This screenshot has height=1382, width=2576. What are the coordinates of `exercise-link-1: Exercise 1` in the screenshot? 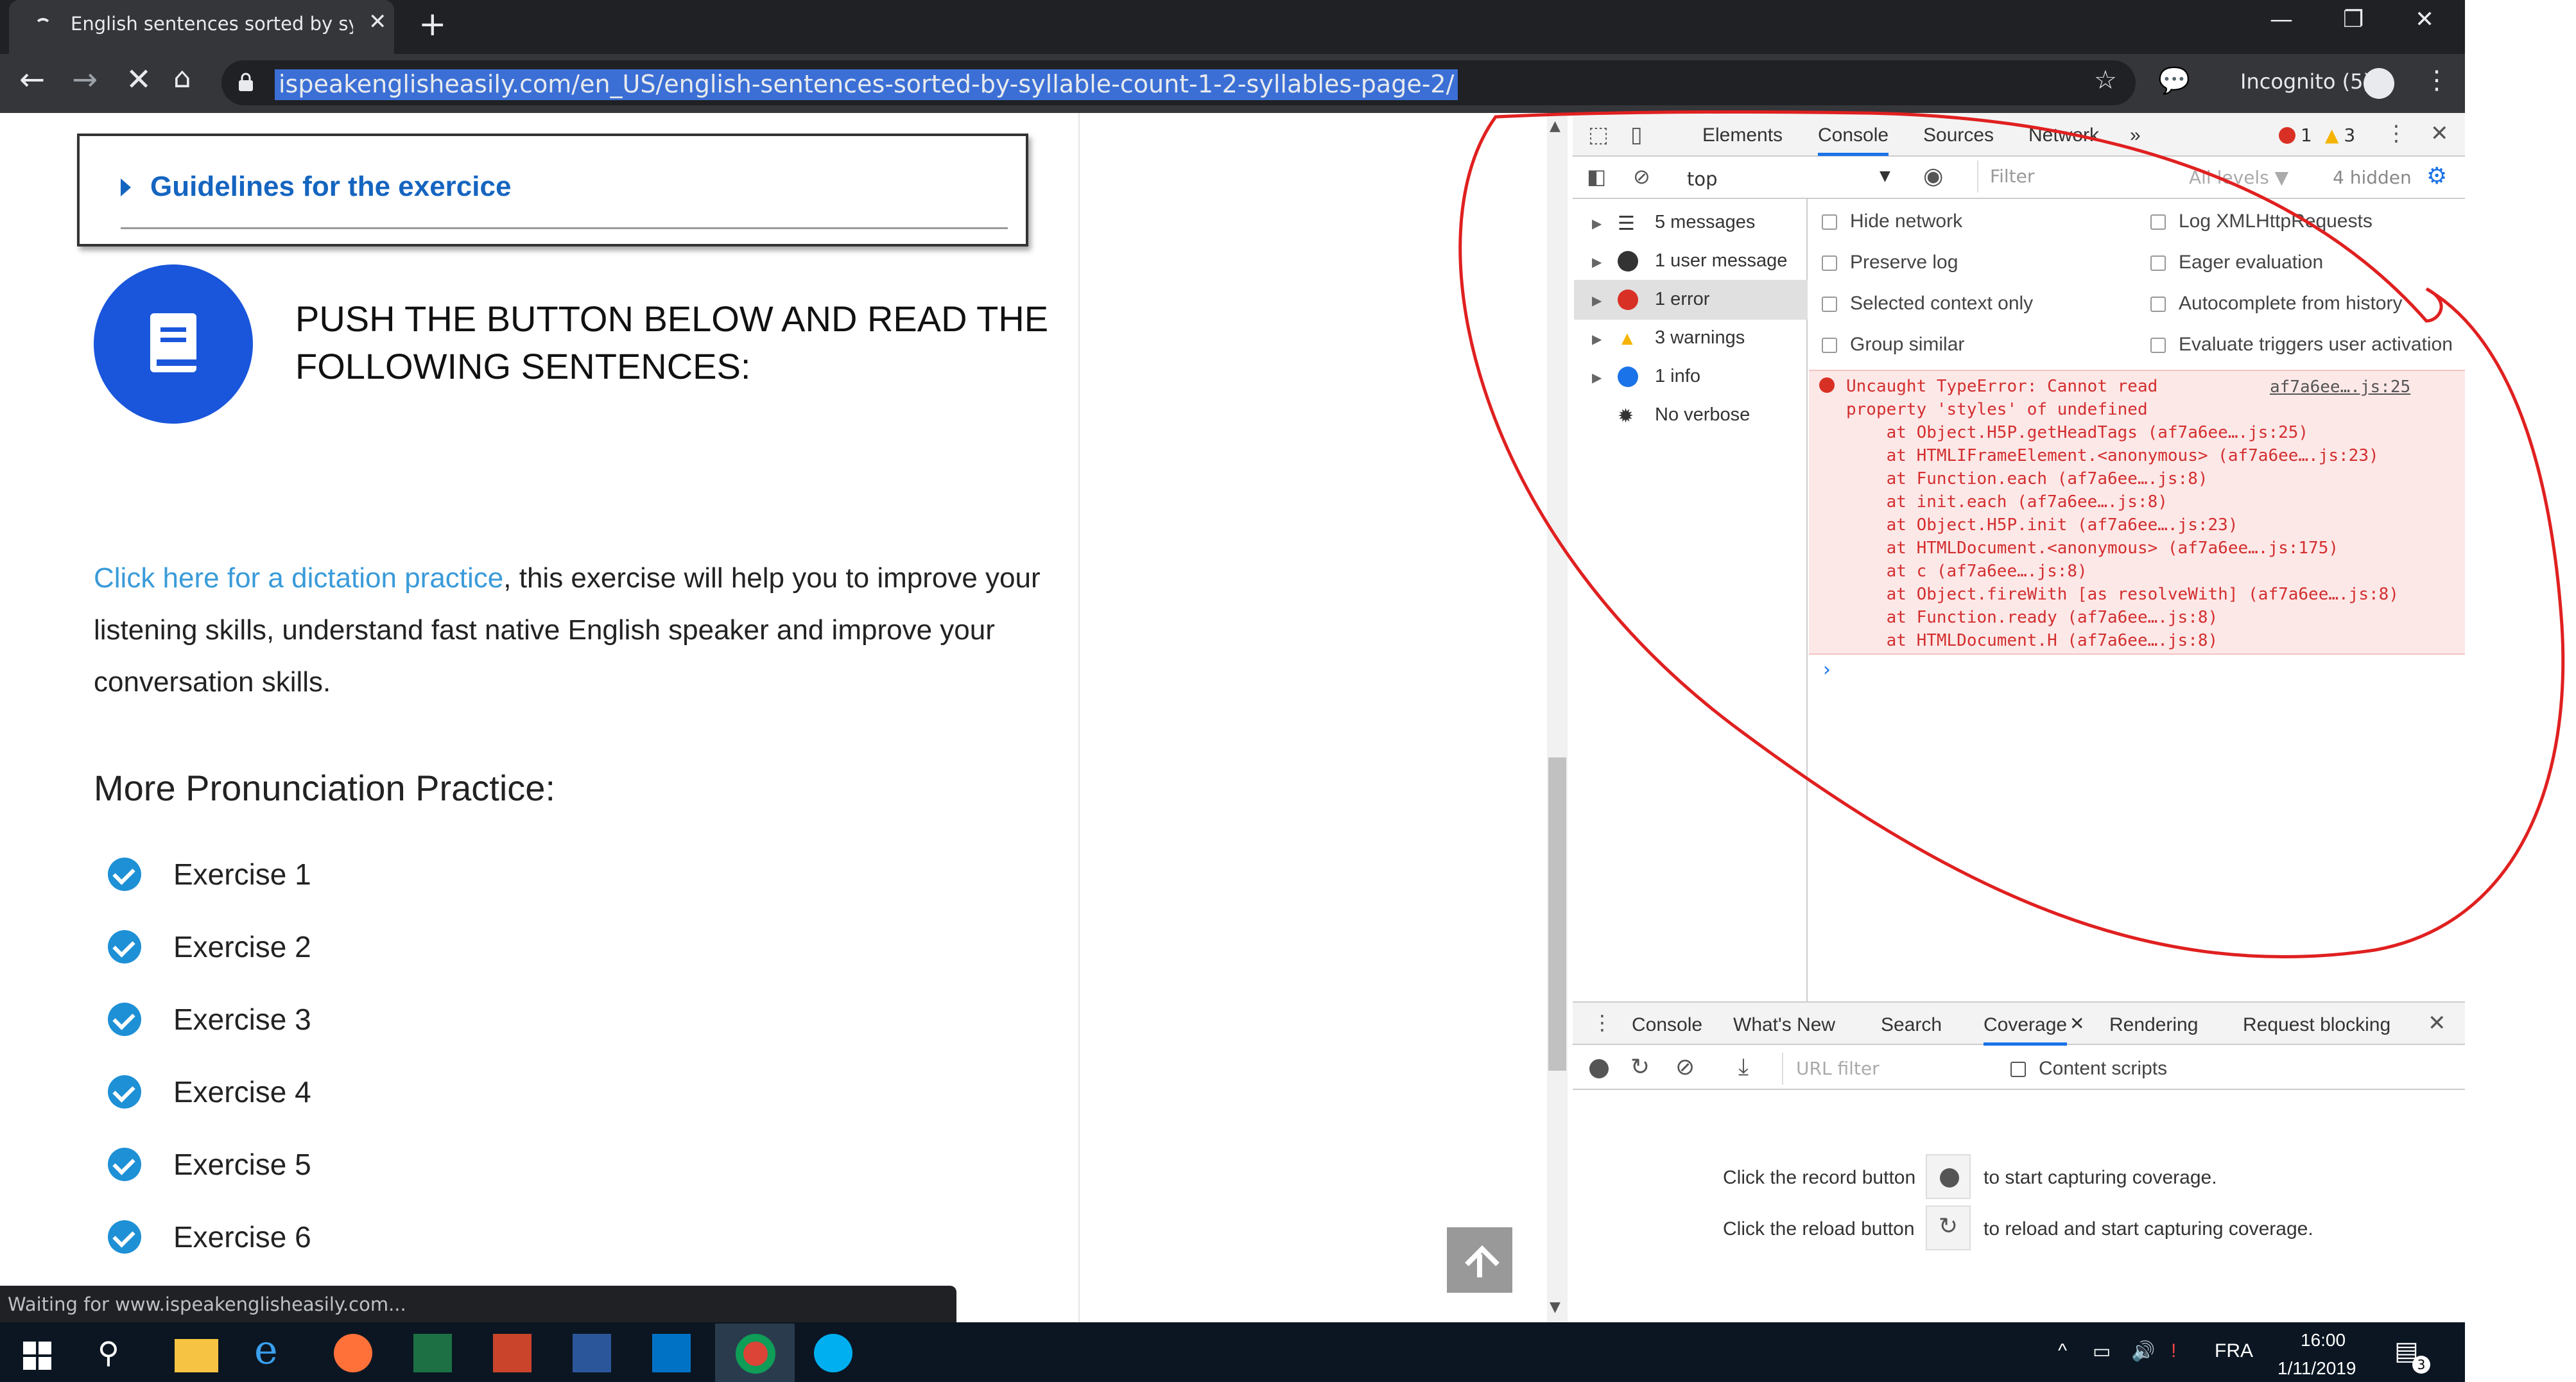 It's located at (210, 874).